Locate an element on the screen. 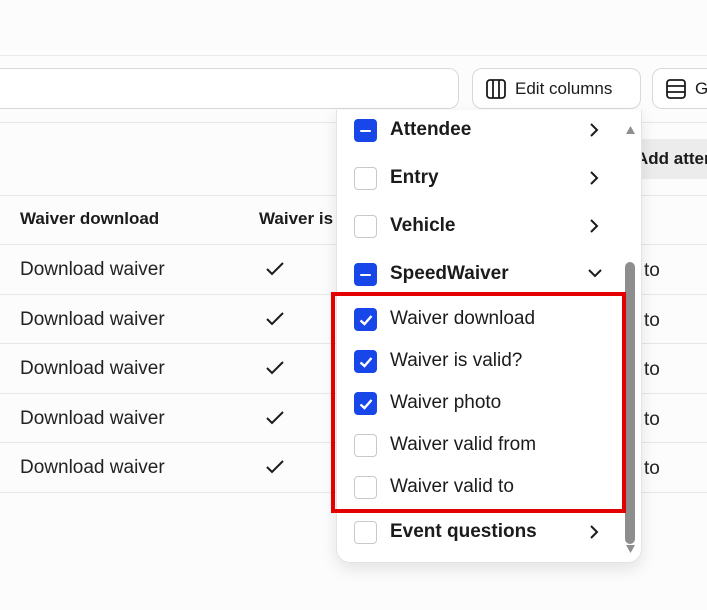 The image size is (707, 610). chevron-down-icon is located at coordinates (595, 273).